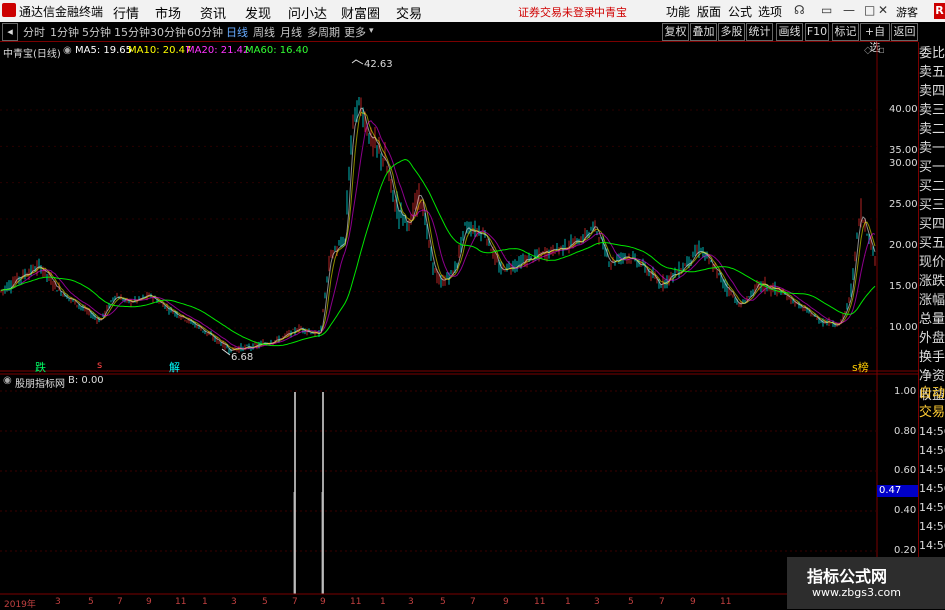 This screenshot has height=610, width=945. I want to click on auto-trade-label-2: 交易, so click(932, 412).